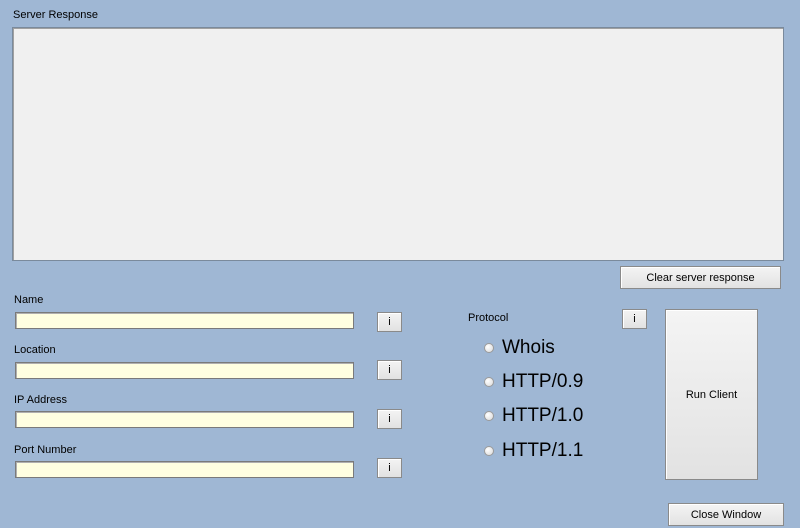 Image resolution: width=800 pixels, height=528 pixels. Describe the element at coordinates (184, 469) in the screenshot. I see `port-number-field` at that location.